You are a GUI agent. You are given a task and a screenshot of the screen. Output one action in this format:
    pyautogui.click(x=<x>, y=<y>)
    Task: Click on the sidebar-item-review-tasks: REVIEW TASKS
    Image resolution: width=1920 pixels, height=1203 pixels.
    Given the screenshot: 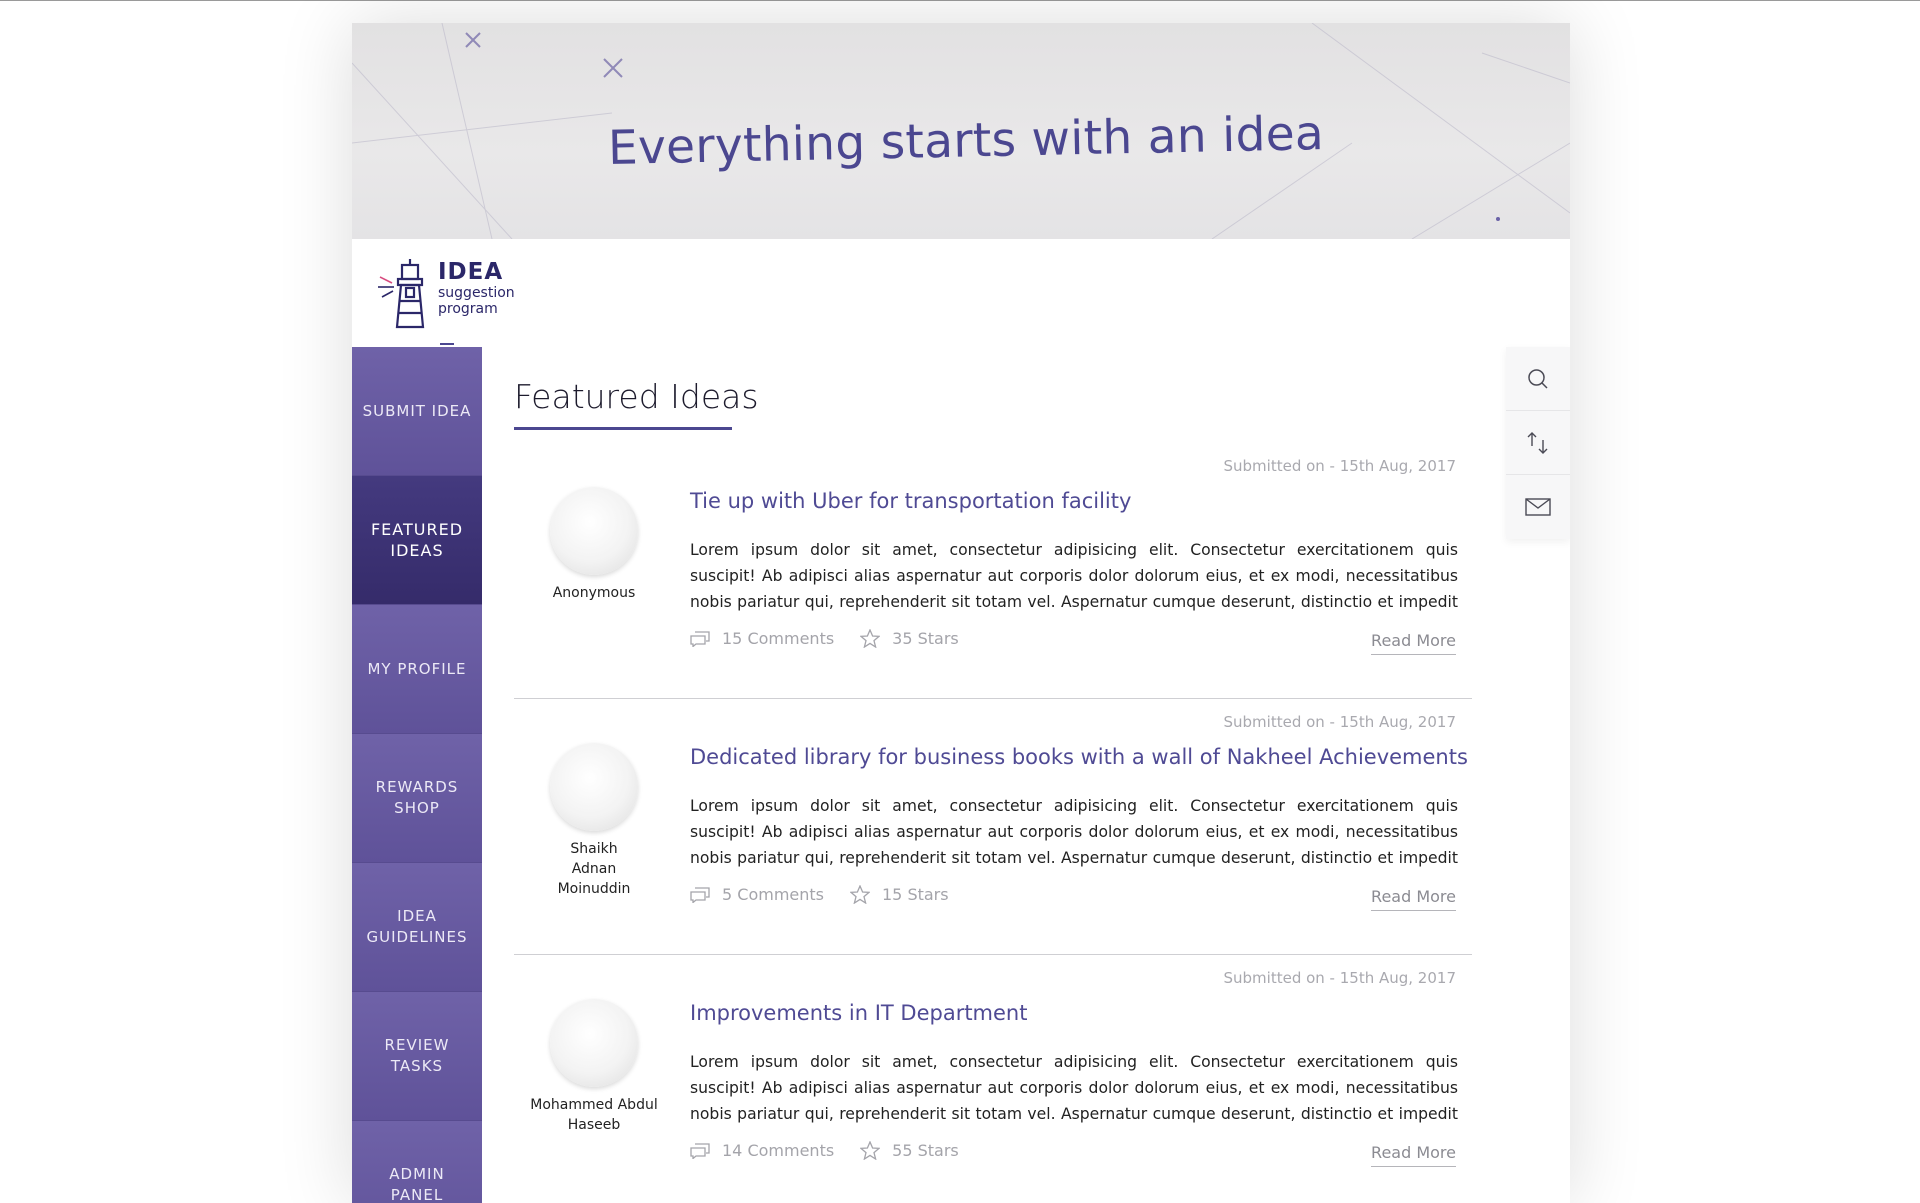 What is the action you would take?
    pyautogui.click(x=417, y=1056)
    